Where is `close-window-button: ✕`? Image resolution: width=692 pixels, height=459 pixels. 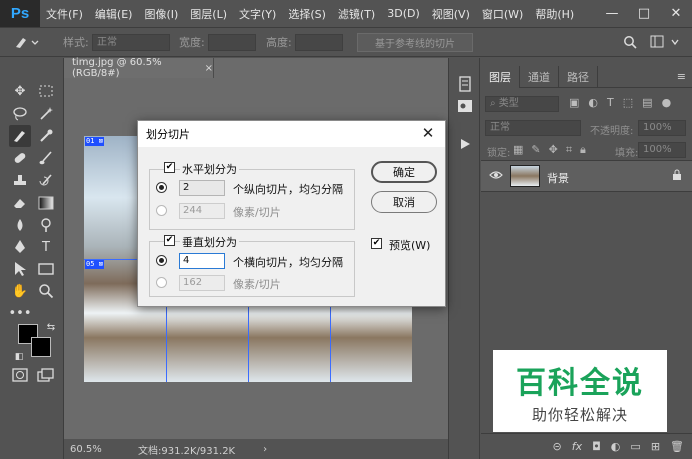 close-window-button: ✕ is located at coordinates (676, 13).